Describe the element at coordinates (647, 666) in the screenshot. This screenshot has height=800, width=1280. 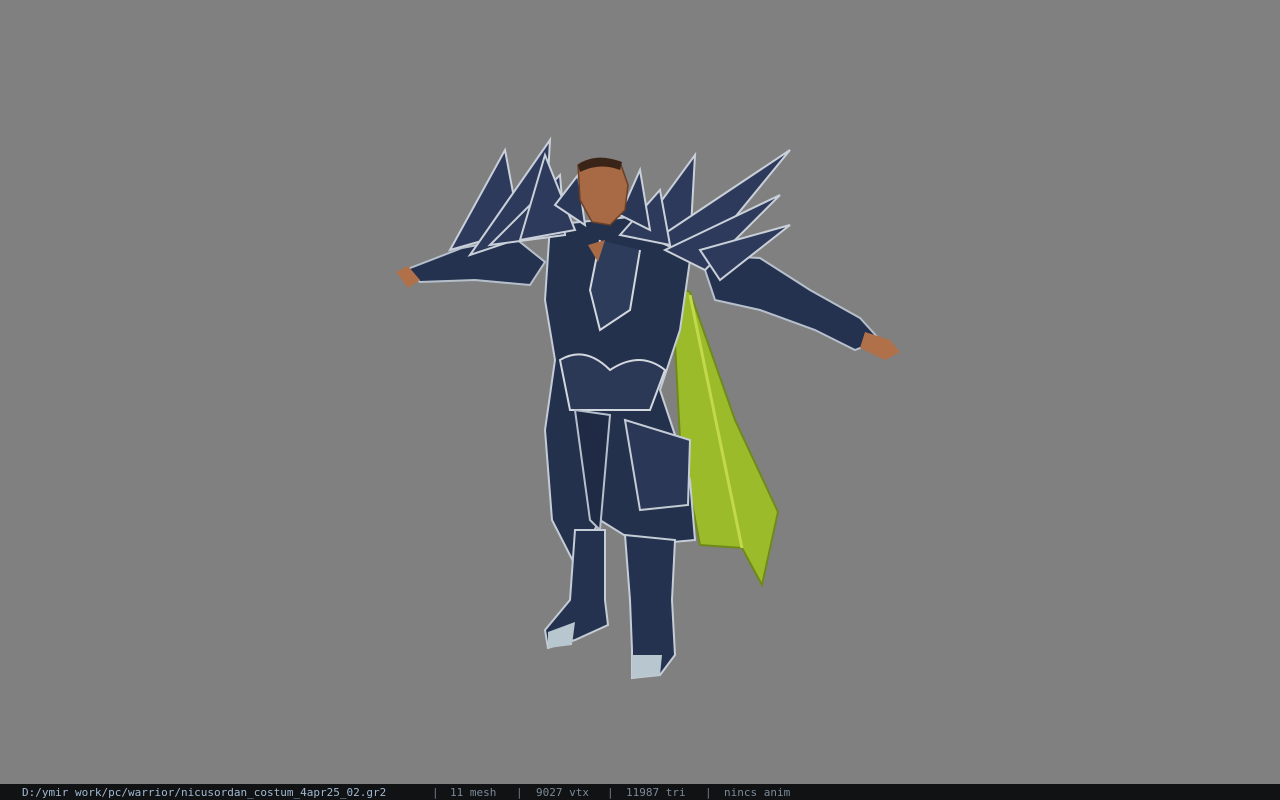
I see `right-boot-tip` at that location.